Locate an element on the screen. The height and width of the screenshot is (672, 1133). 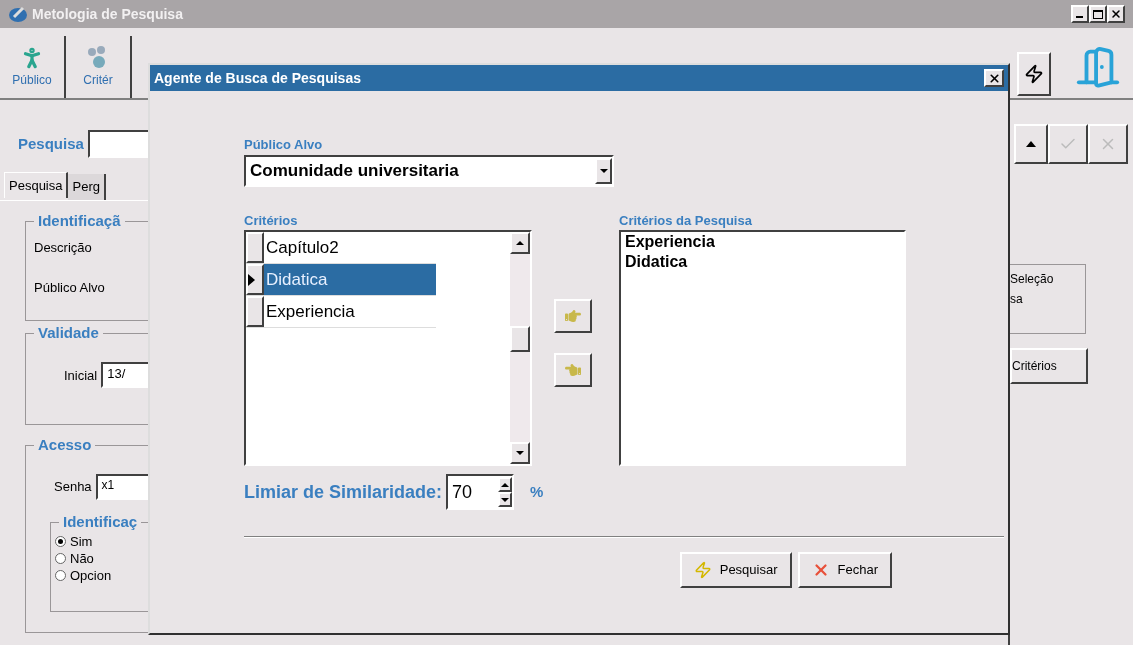
audience-combobox: Comunidade universitaria is located at coordinates (429, 170).